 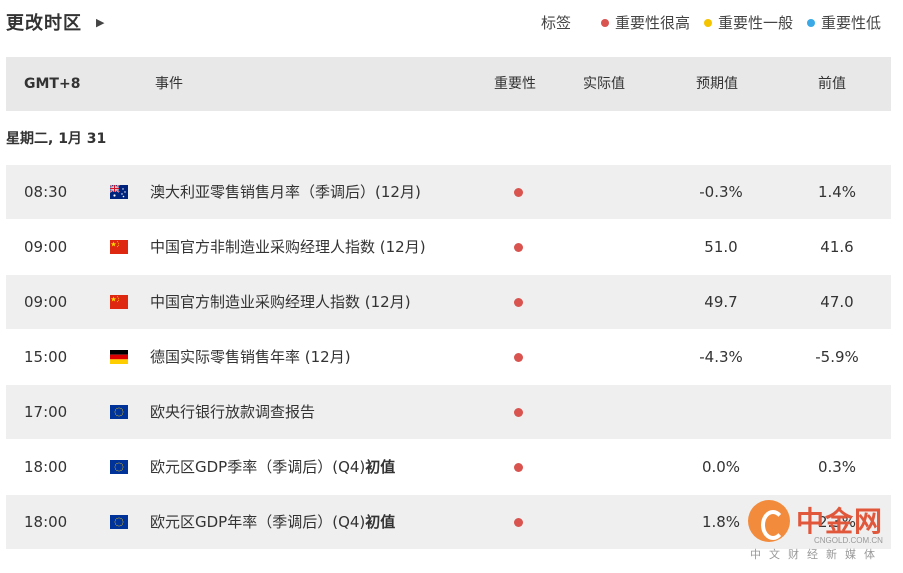 What do you see at coordinates (44, 23) in the screenshot?
I see `change-timezone-label: 更改时区` at bounding box center [44, 23].